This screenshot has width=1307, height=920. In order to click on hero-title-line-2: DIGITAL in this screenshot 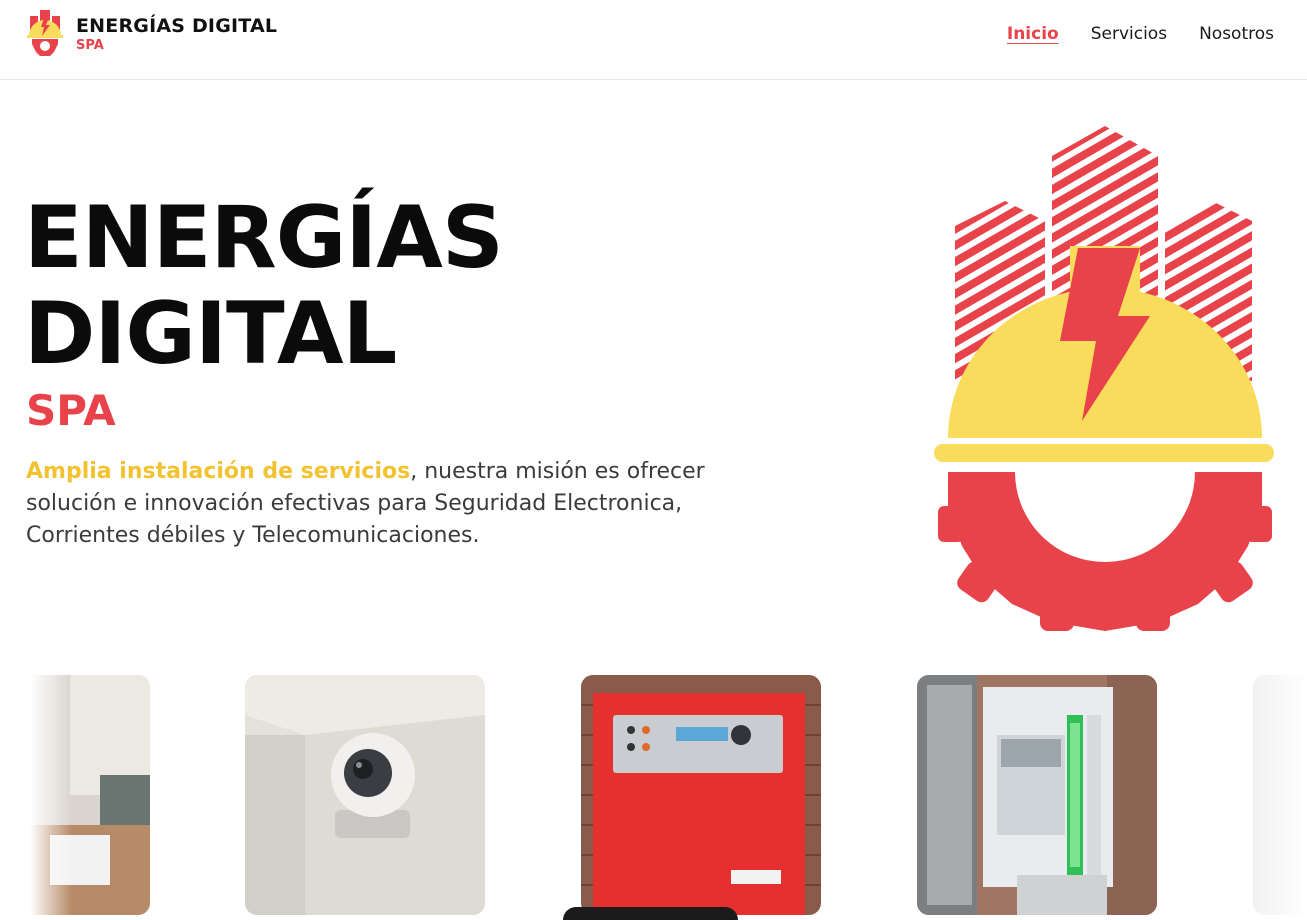, I will do `click(210, 334)`.